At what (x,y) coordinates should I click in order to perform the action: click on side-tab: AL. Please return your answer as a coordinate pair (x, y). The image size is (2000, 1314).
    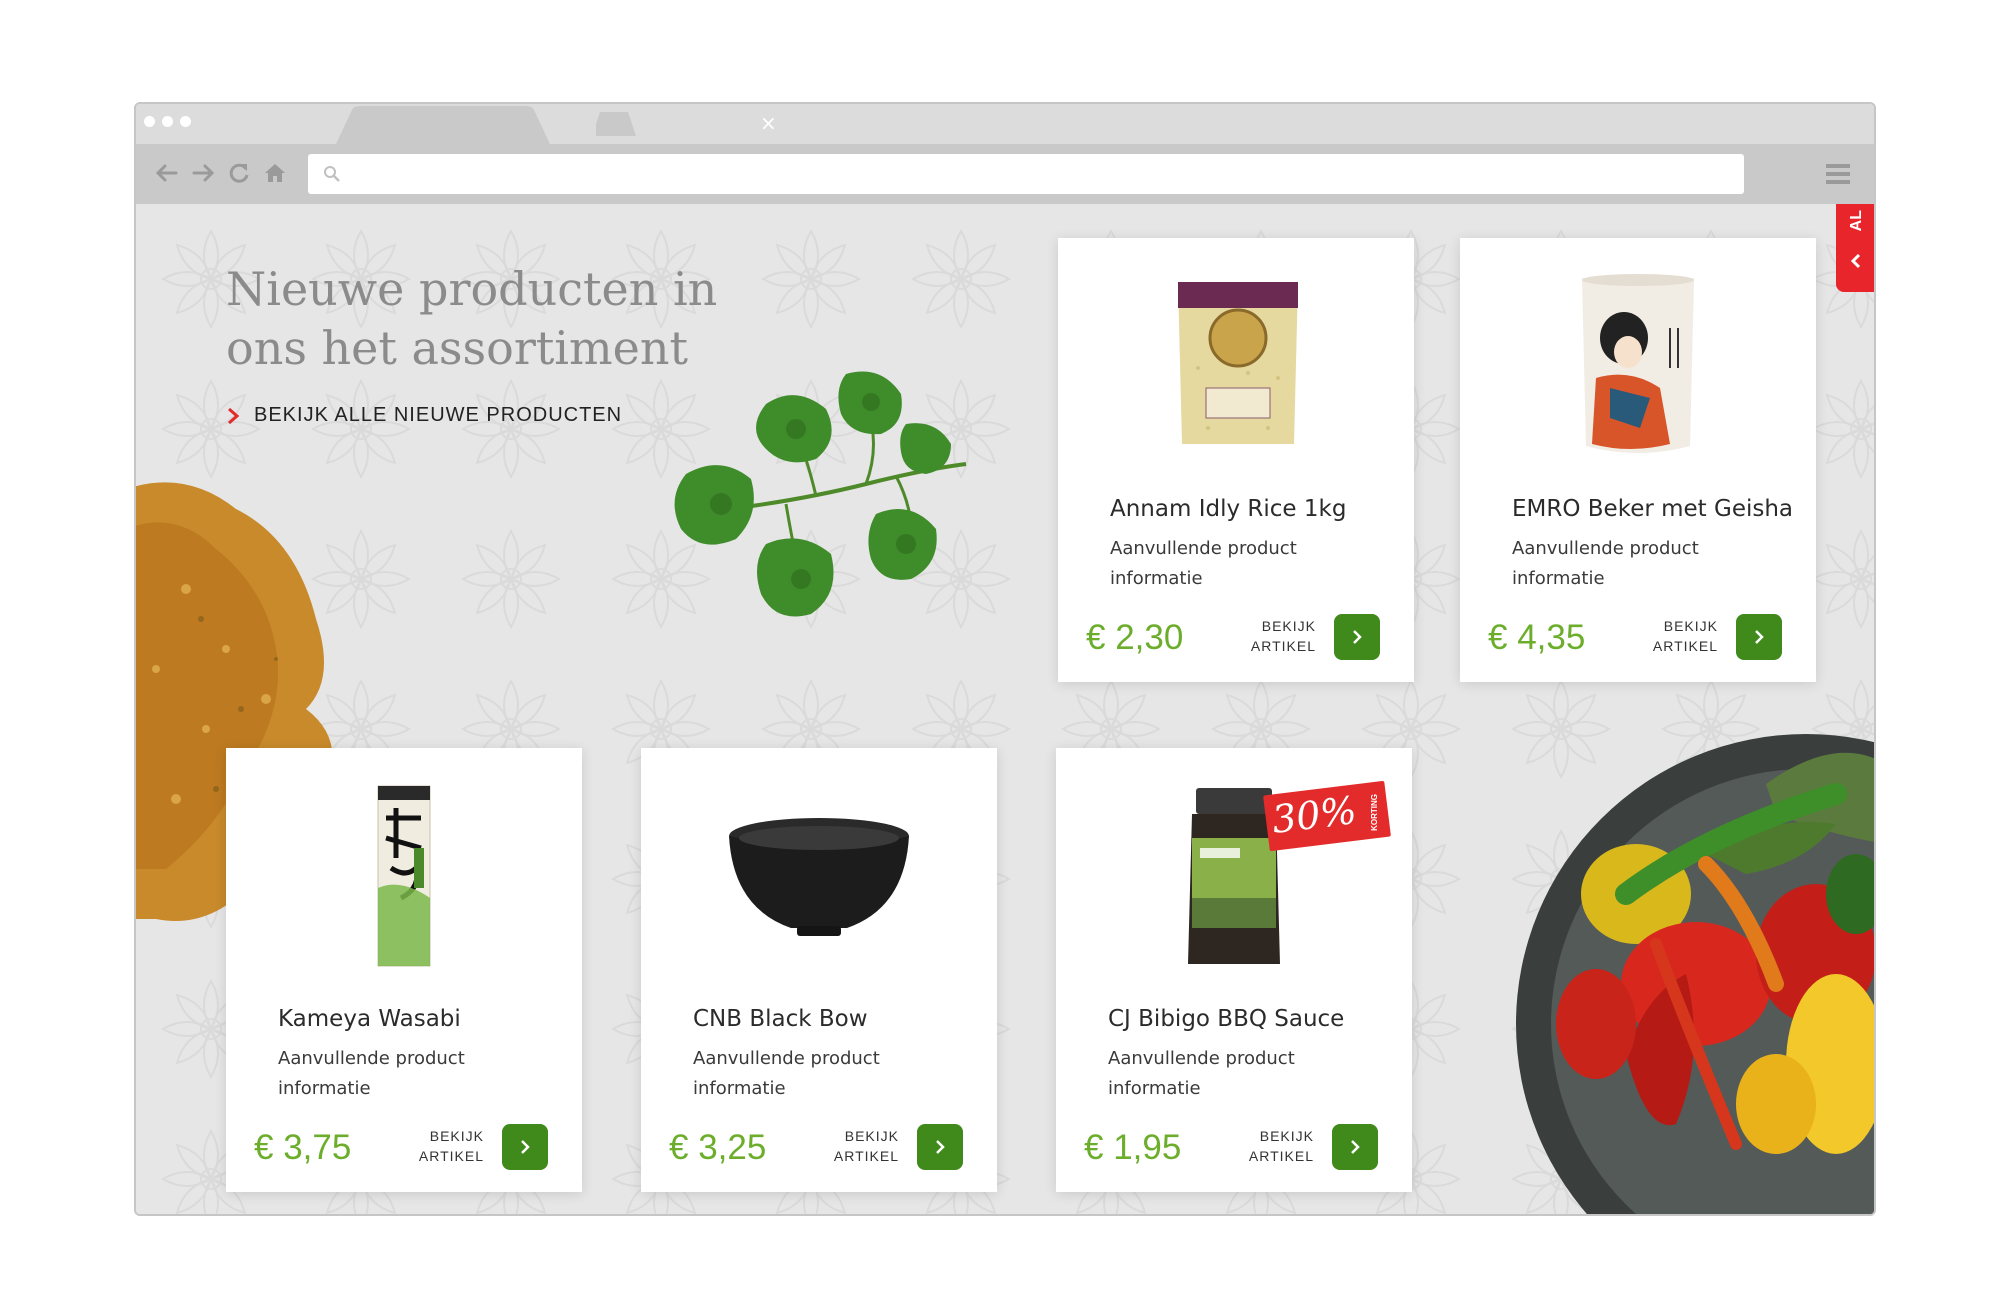
    Looking at the image, I should click on (1855, 248).